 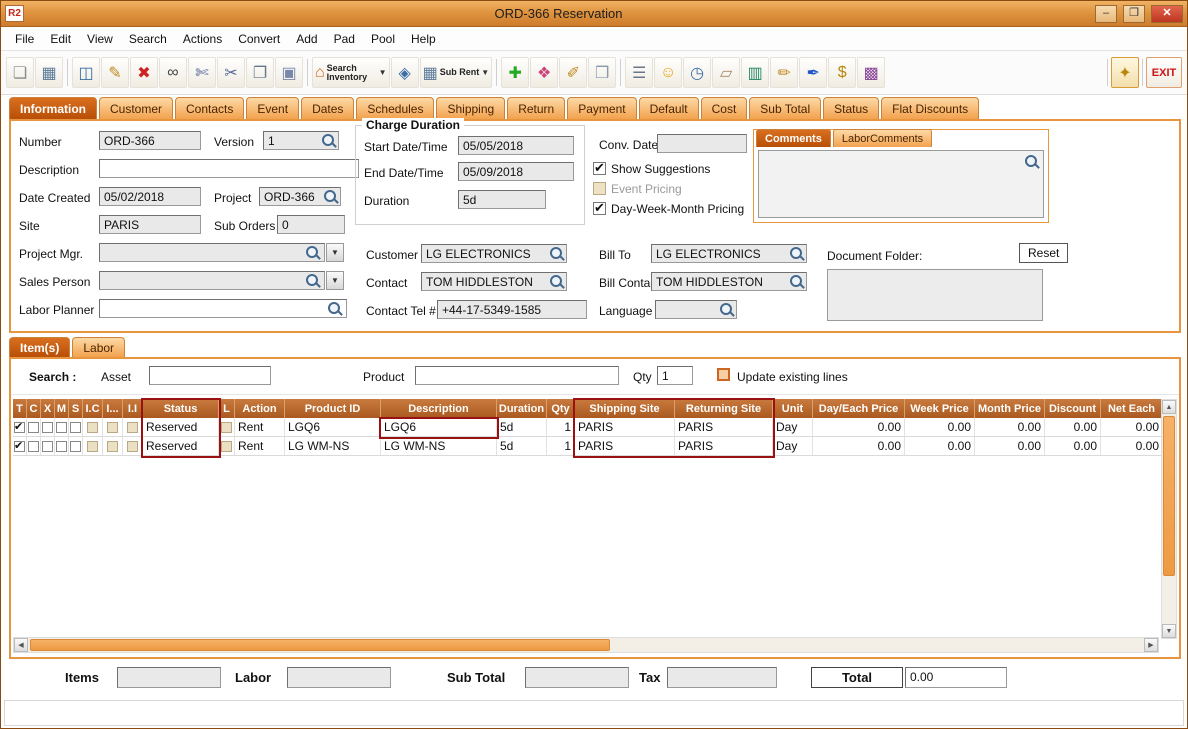 What do you see at coordinates (755, 72) in the screenshot?
I see `books-icon: ▥` at bounding box center [755, 72].